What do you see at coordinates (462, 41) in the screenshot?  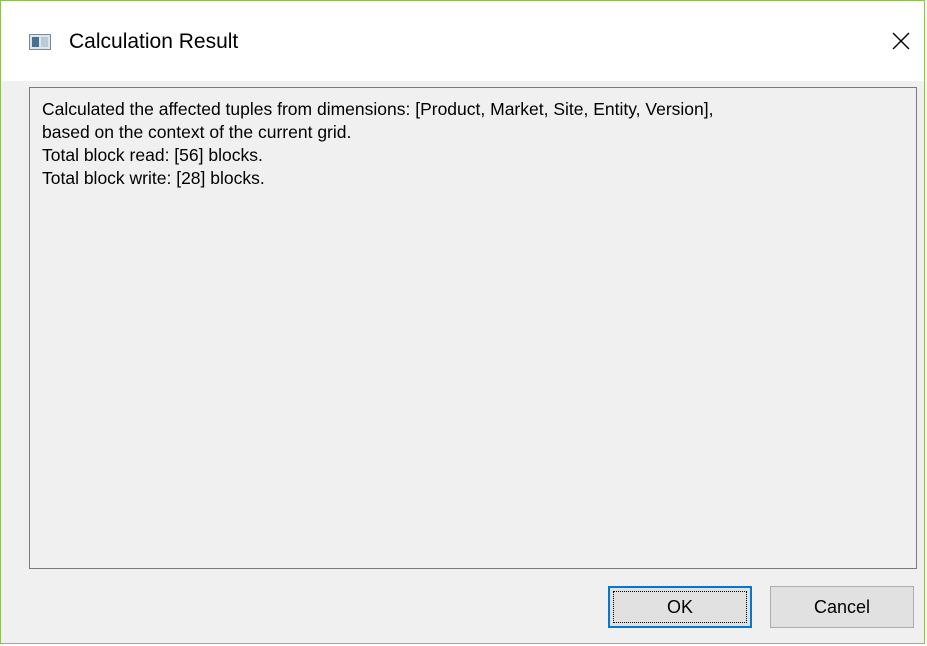 I see `title-bar: Calculation Result` at bounding box center [462, 41].